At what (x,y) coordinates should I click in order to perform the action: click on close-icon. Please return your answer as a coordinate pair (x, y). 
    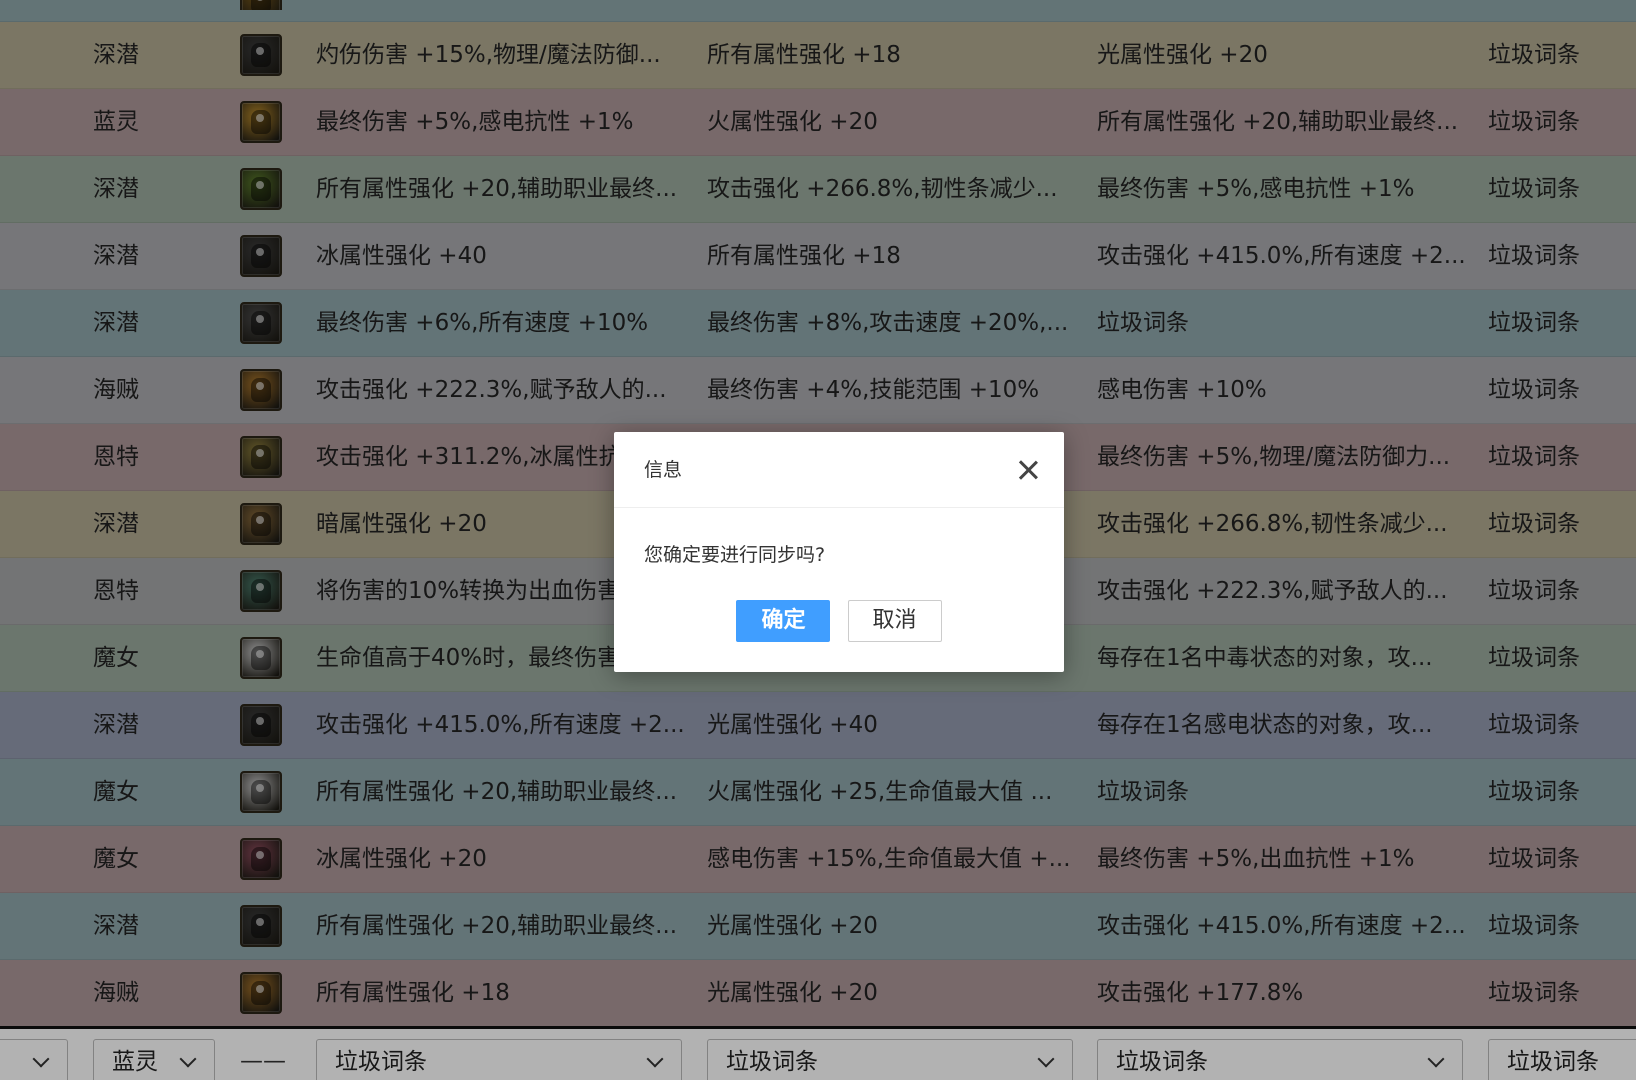
    Looking at the image, I should click on (1028, 470).